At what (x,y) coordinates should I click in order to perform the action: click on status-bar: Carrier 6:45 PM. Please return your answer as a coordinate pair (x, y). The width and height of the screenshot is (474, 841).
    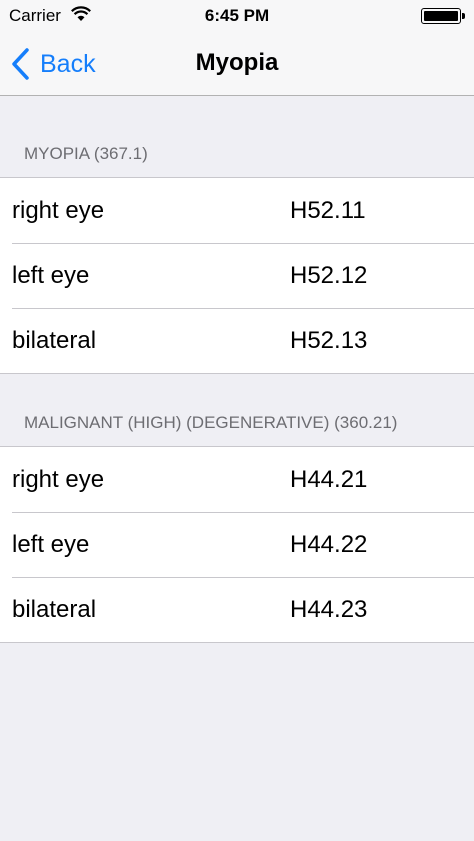
    Looking at the image, I should click on (237, 16).